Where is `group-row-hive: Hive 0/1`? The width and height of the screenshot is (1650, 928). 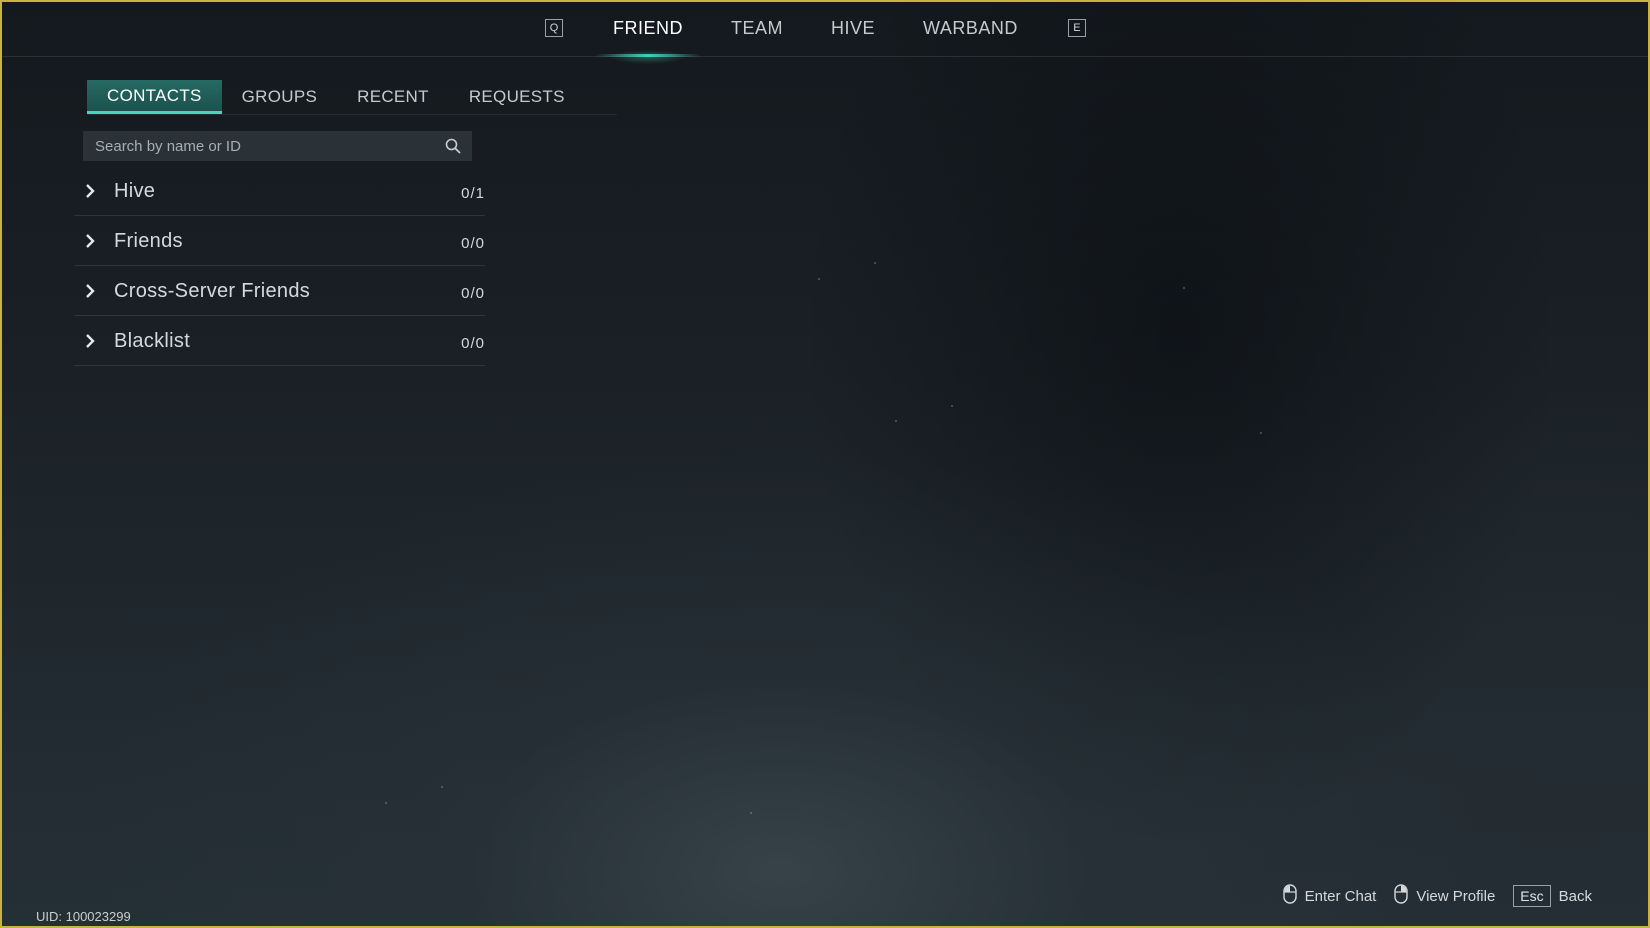 group-row-hive: Hive 0/1 is located at coordinates (279, 191).